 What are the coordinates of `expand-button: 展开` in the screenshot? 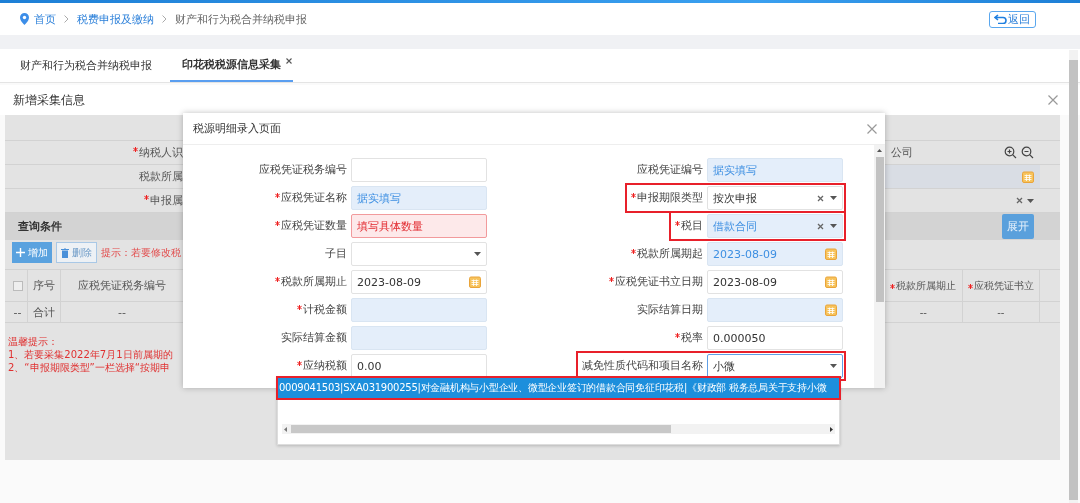 It's located at (1018, 226).